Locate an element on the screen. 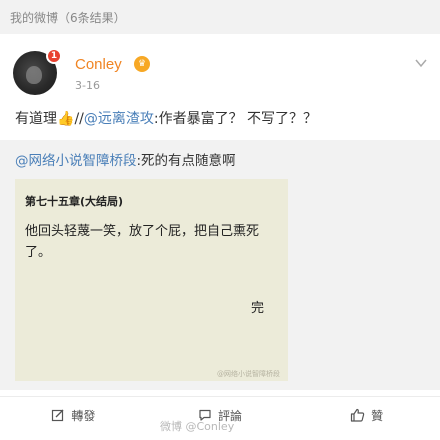 The width and height of the screenshot is (440, 440). author-name: Conley is located at coordinates (98, 64).